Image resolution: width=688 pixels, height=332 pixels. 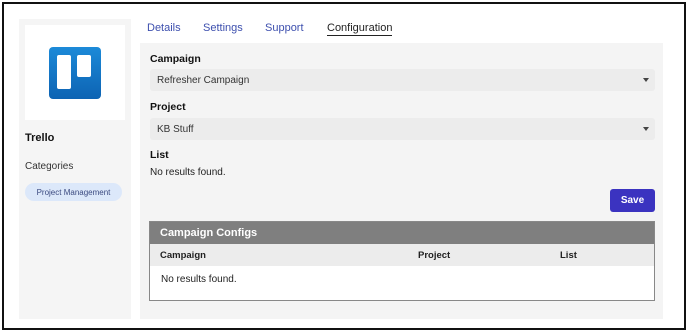 I want to click on table-header-row: Campaign Project List, so click(x=402, y=255).